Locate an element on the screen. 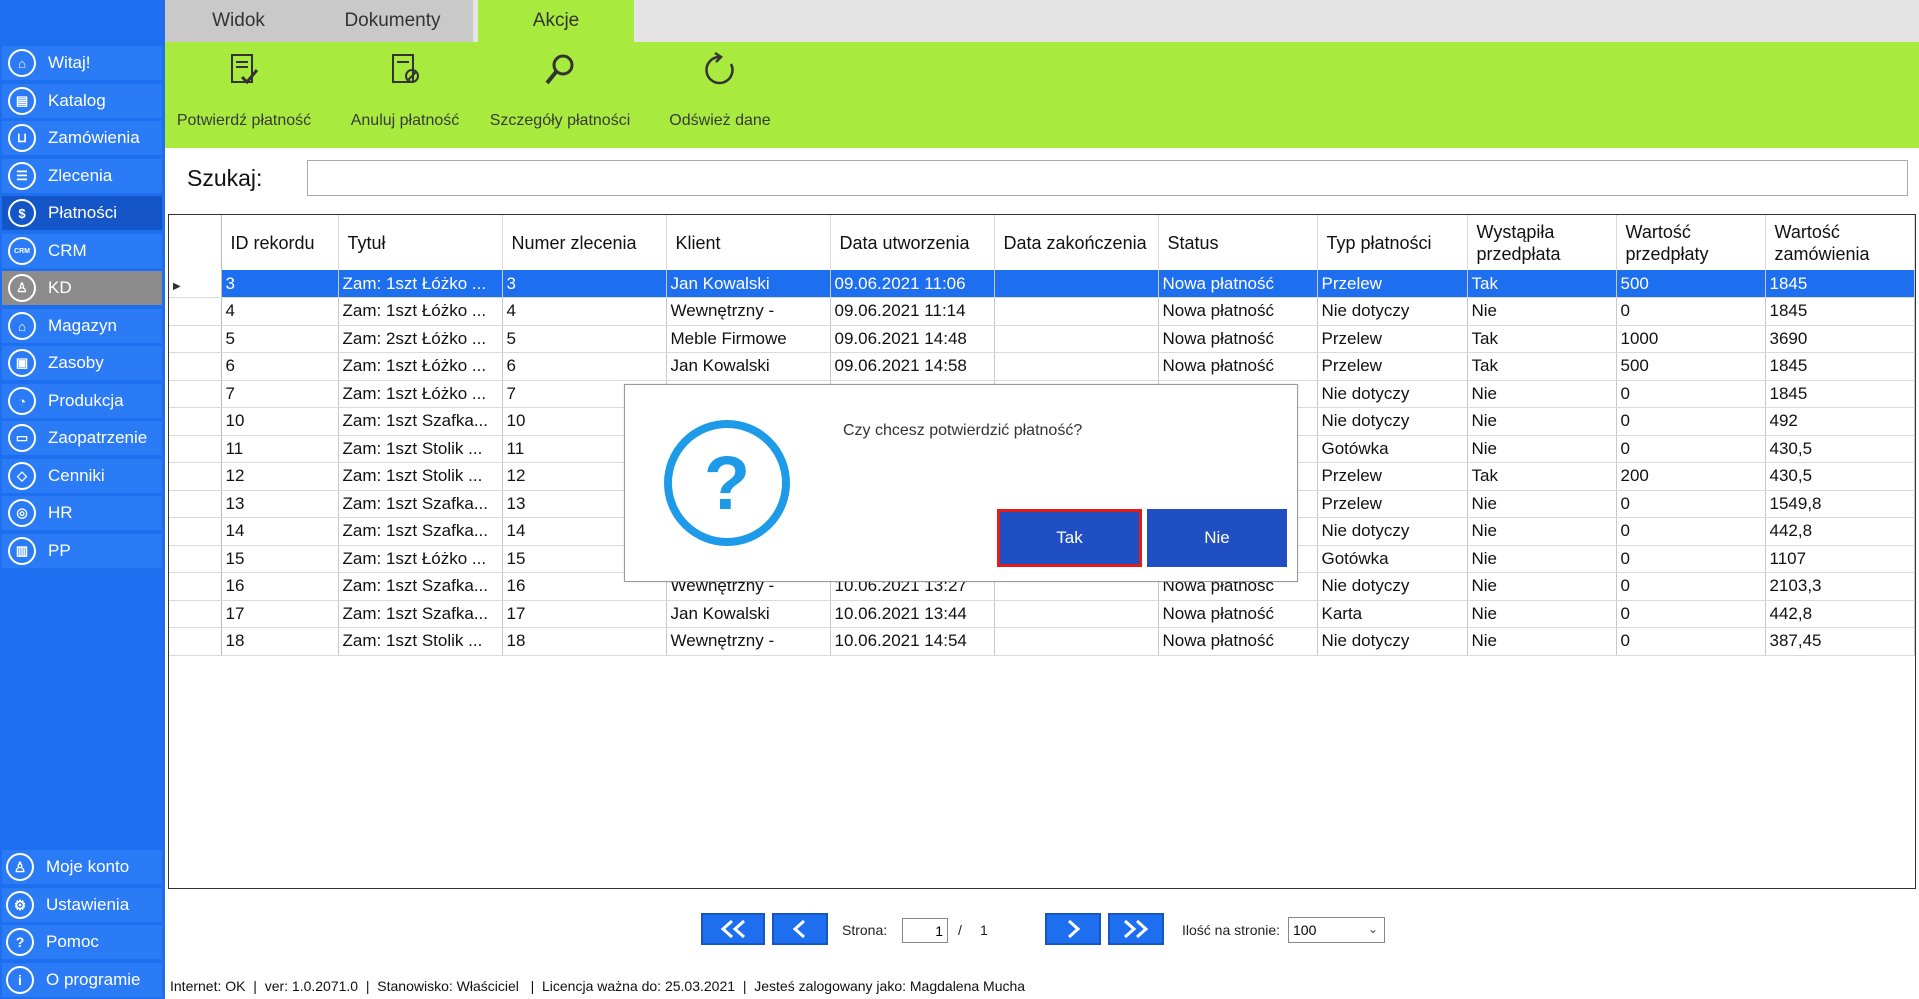 This screenshot has height=999, width=1919. table-cell: 4 is located at coordinates (280, 311).